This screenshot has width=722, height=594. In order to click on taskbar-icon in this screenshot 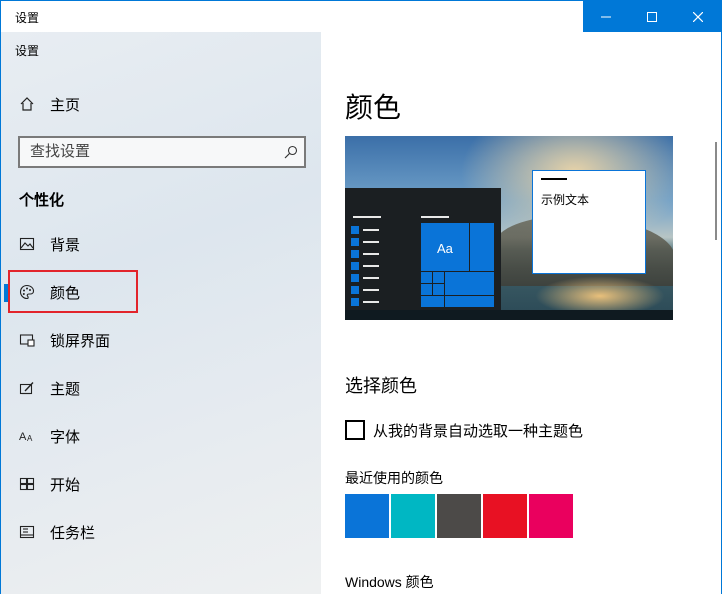, I will do `click(27, 532)`.